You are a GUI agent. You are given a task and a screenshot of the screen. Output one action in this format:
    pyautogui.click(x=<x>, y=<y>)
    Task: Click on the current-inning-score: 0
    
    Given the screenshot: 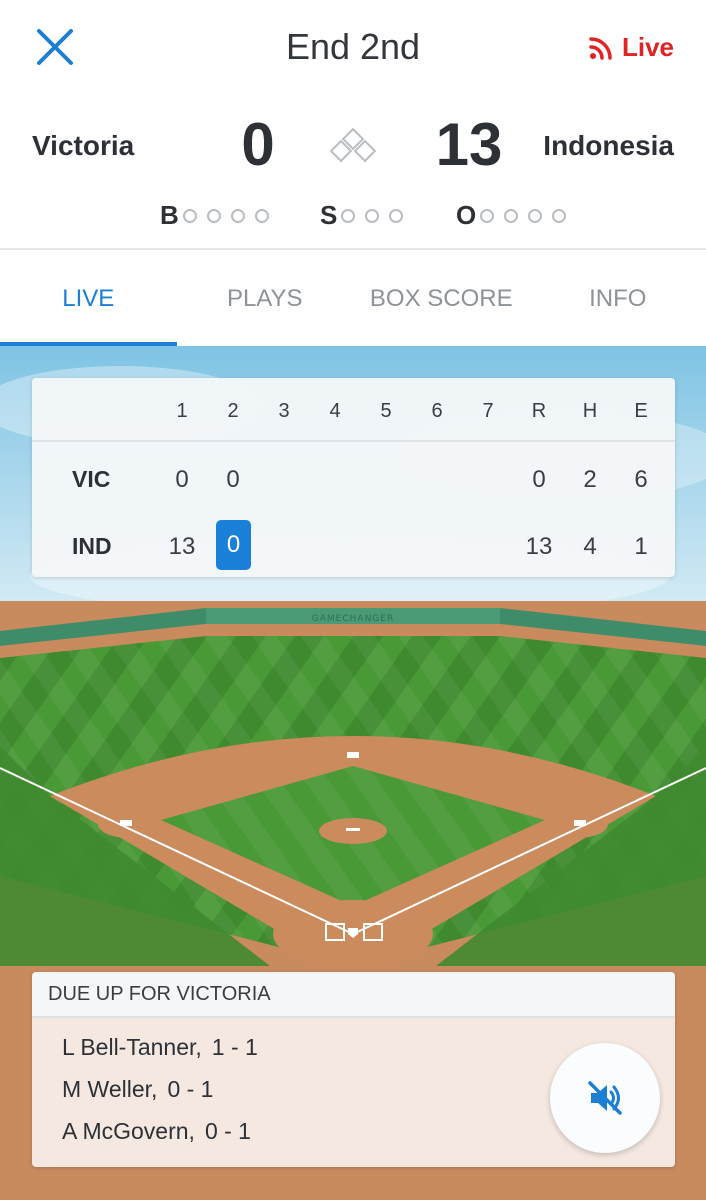 What is the action you would take?
    pyautogui.click(x=233, y=545)
    